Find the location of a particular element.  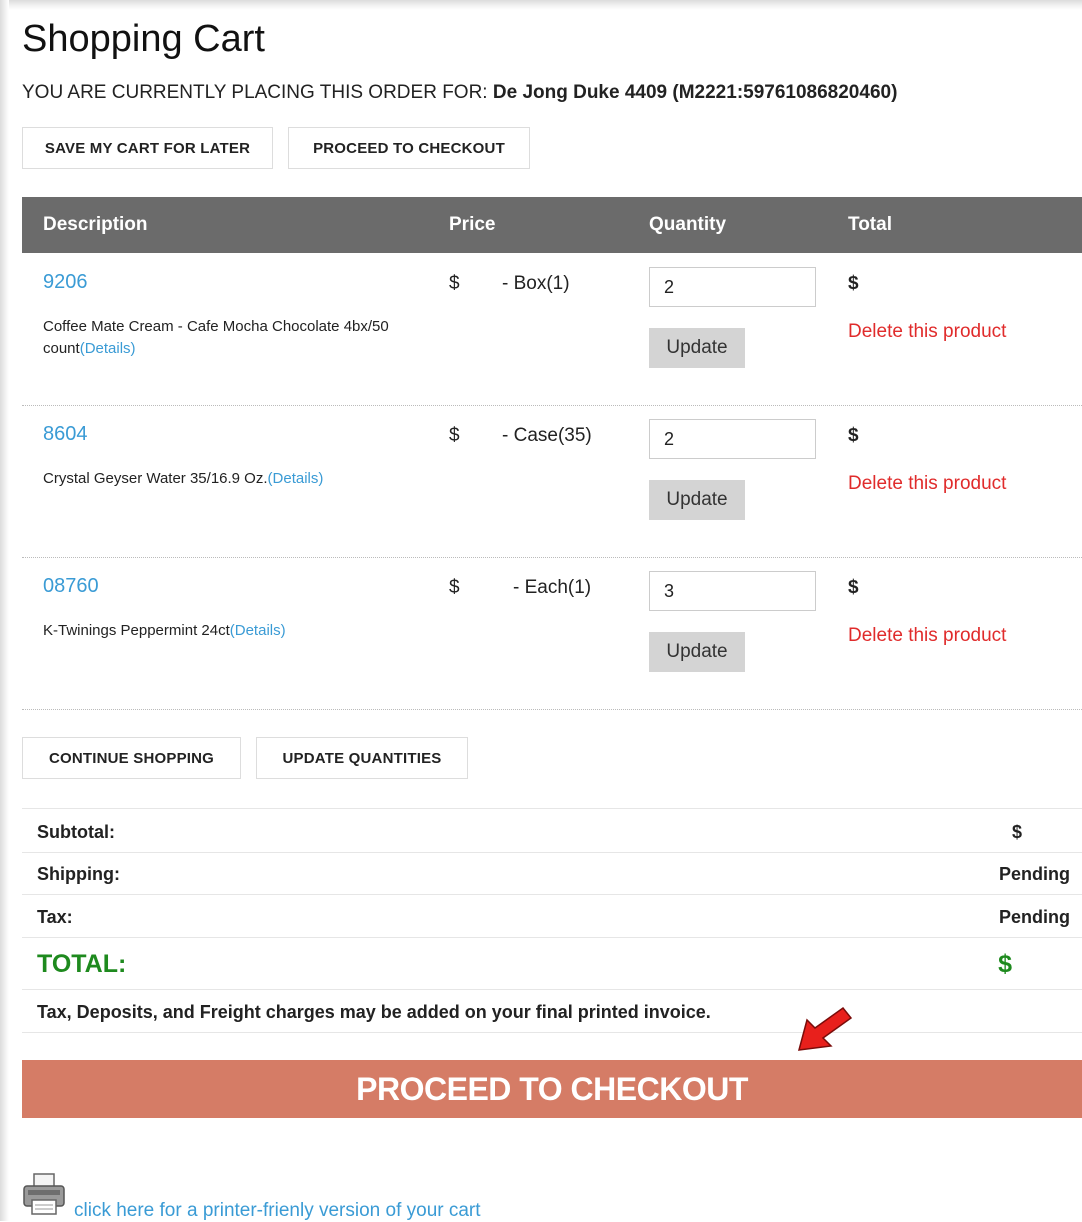

shipping-label: Shipping: is located at coordinates (78, 874).